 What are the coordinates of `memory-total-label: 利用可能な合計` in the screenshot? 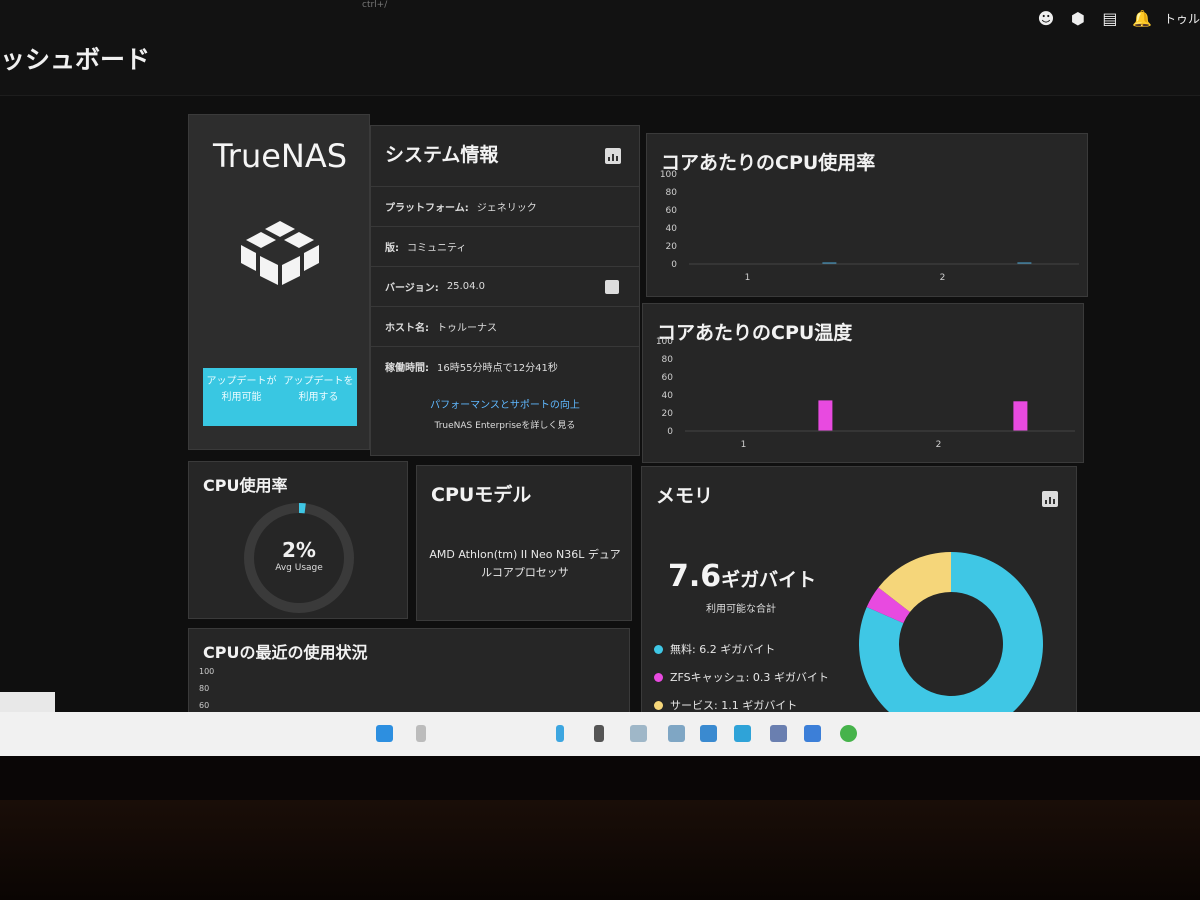 It's located at (741, 609).